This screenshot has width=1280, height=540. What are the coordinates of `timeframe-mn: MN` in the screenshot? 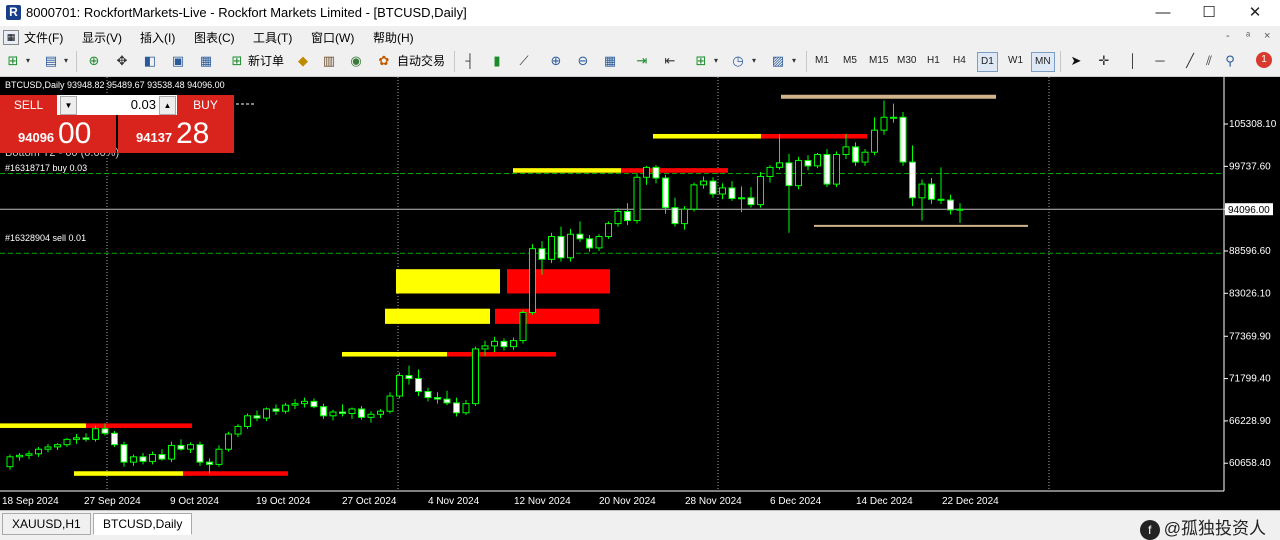 It's located at (1043, 62).